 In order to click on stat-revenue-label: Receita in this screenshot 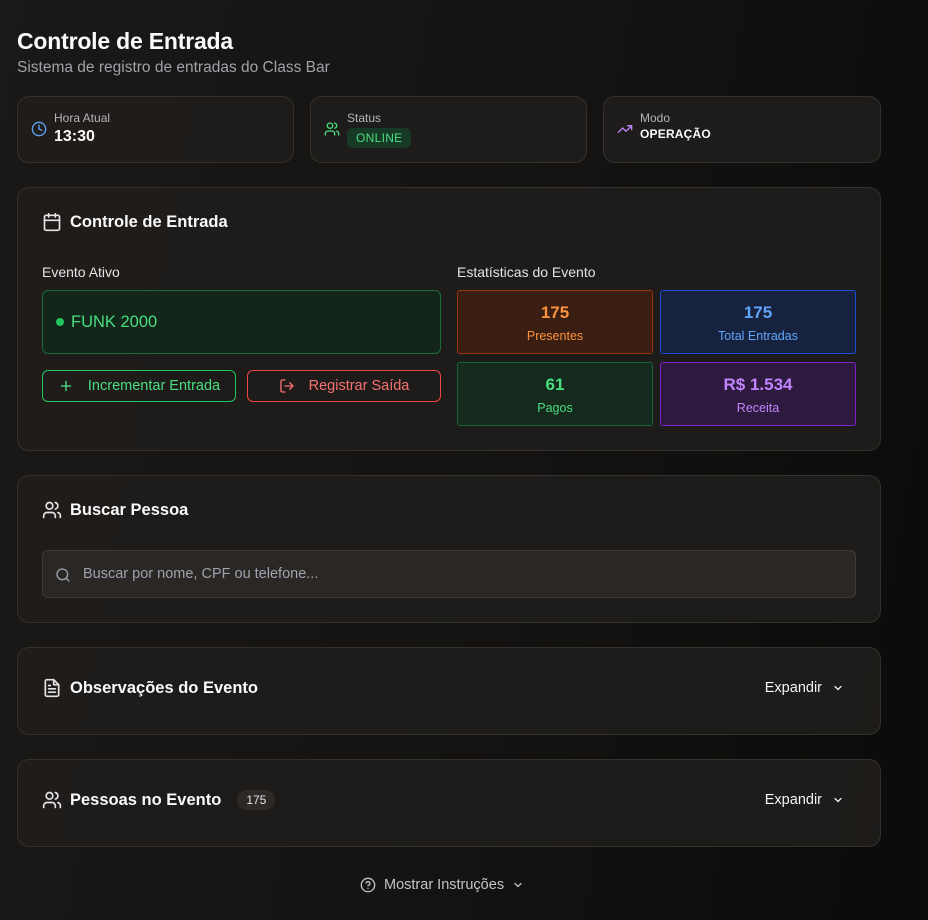, I will do `click(758, 408)`.